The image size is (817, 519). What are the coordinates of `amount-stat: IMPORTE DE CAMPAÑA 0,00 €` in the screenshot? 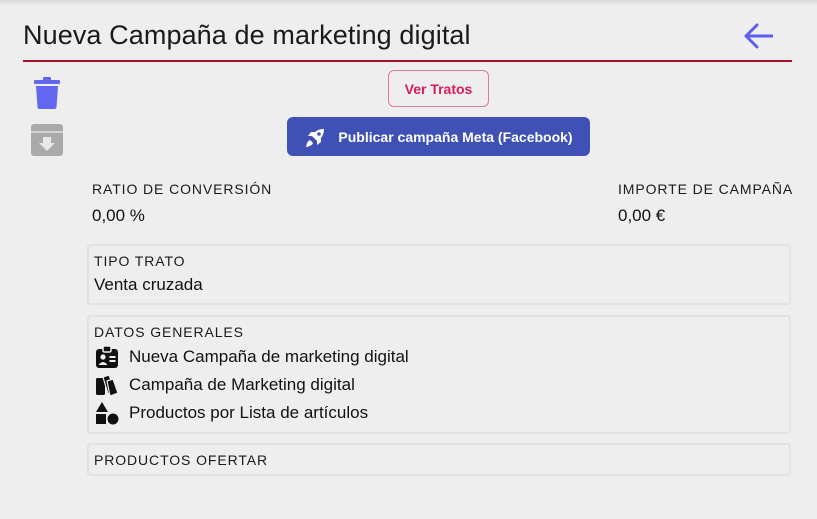 It's located at (705, 203).